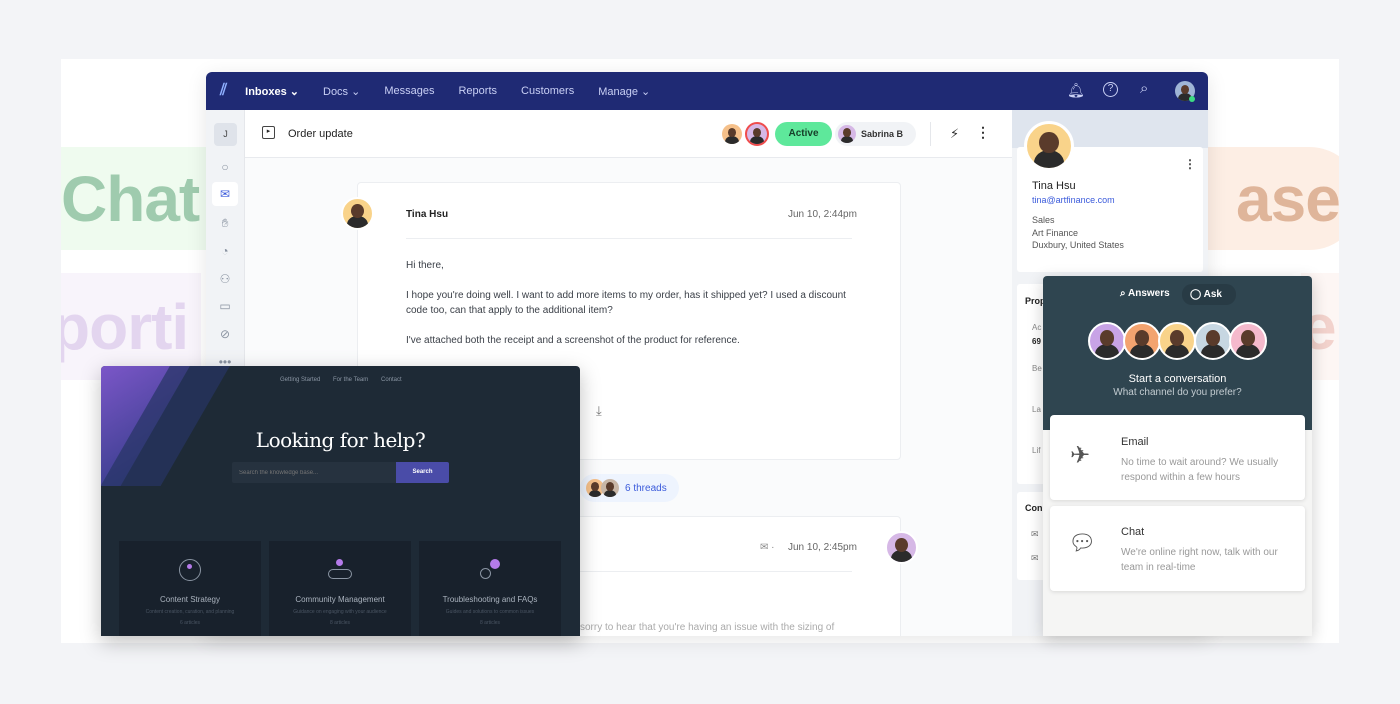  I want to click on logo-icon: ⫽, so click(224, 90).